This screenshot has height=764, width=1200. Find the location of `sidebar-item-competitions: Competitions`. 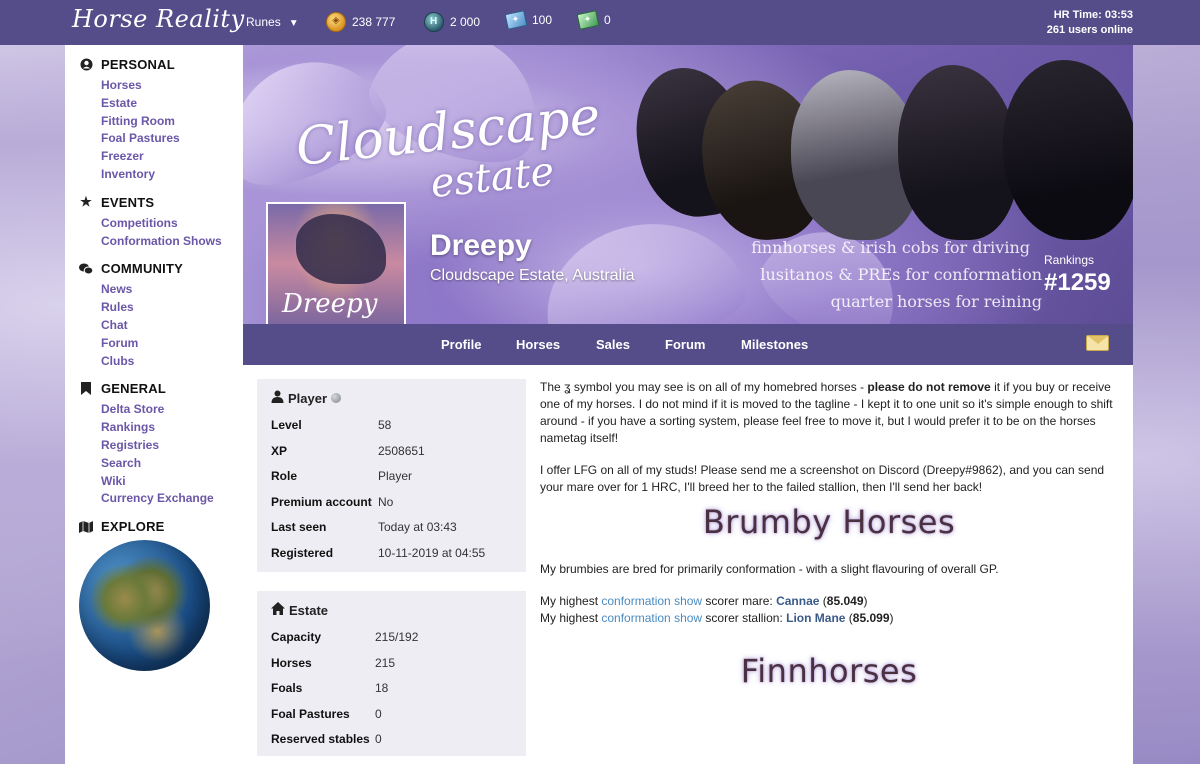

sidebar-item-competitions: Competitions is located at coordinates (172, 224).